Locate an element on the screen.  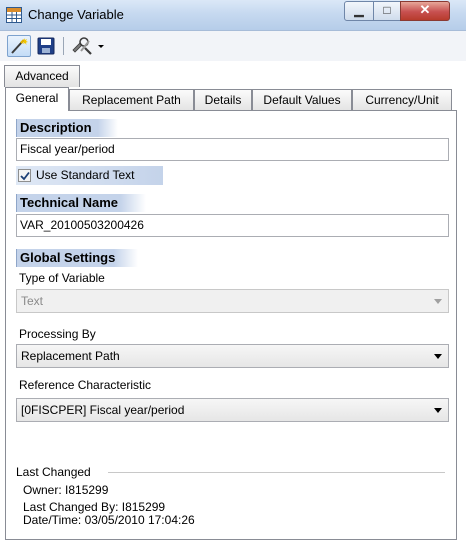
magic-wand-icon is located at coordinates (19, 46).